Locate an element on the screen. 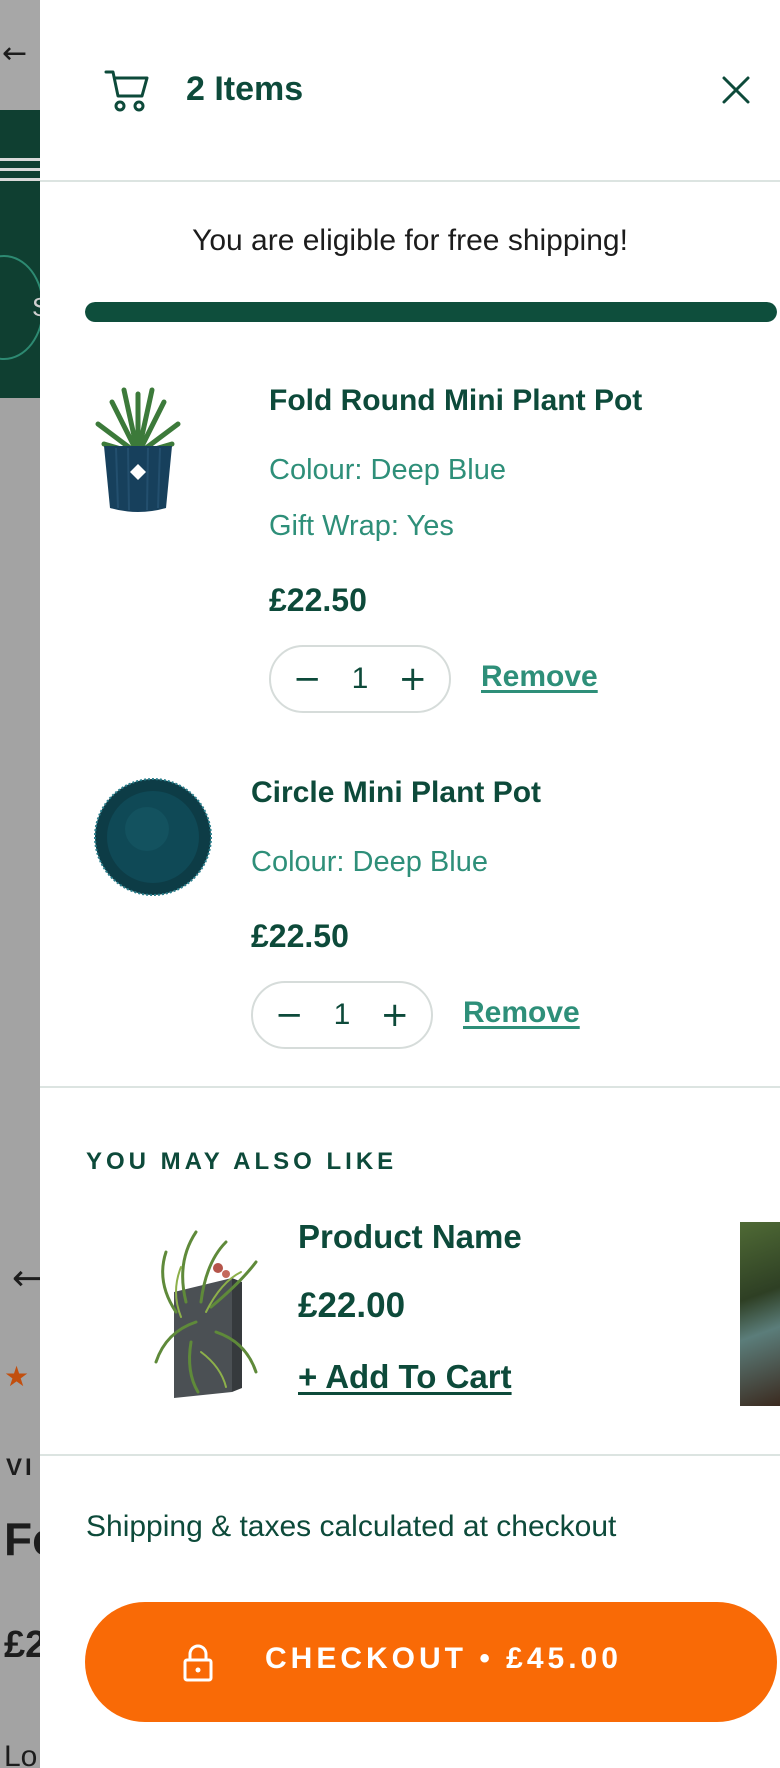  add-to-cart-link: + Add To Cart is located at coordinates (405, 1377).